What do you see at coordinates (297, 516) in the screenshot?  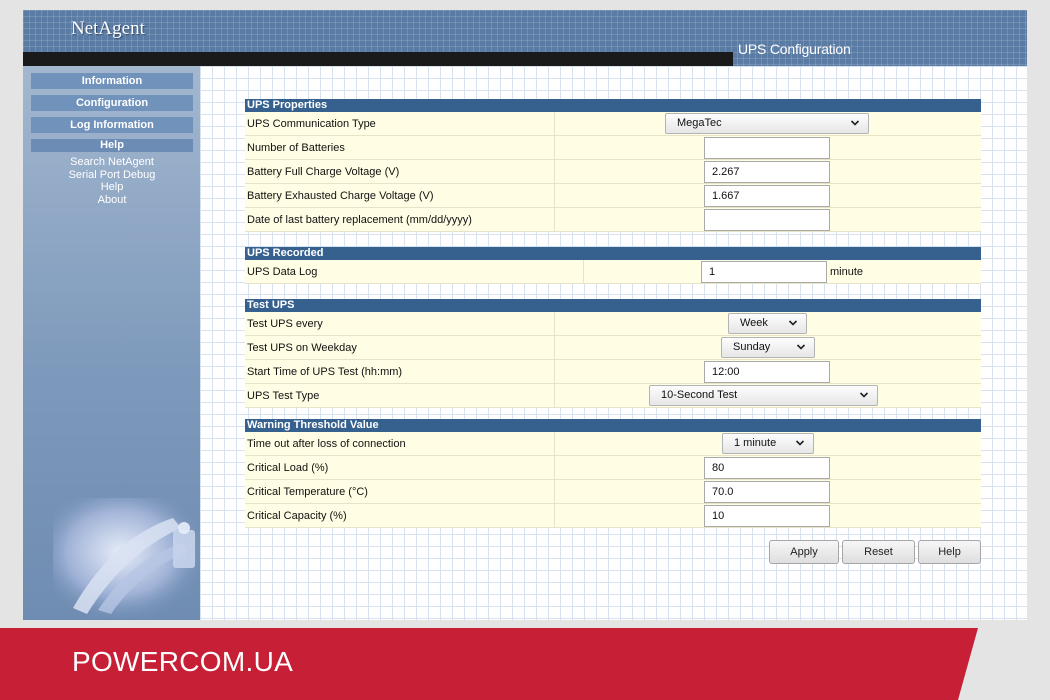 I see `label-critical-capacity: Critical Capacity (%)` at bounding box center [297, 516].